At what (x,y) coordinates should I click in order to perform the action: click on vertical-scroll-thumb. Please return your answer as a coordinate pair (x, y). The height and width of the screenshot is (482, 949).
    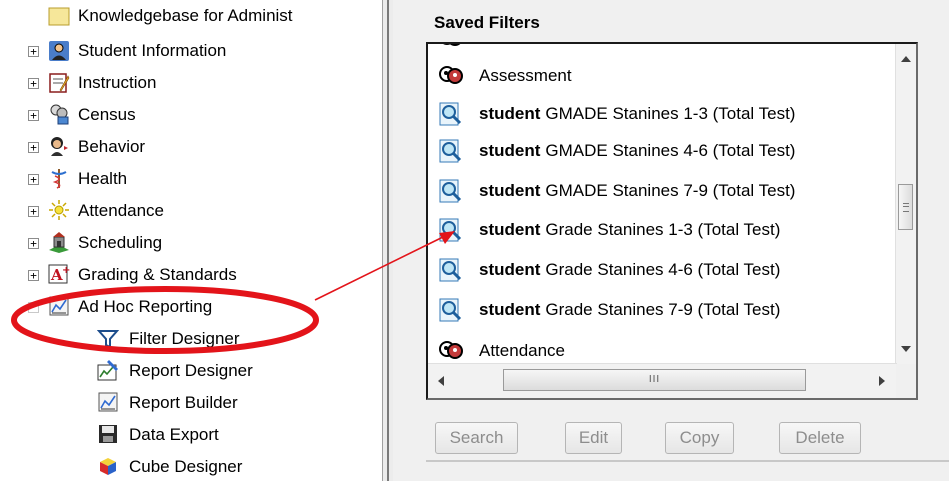
    Looking at the image, I should click on (905, 207).